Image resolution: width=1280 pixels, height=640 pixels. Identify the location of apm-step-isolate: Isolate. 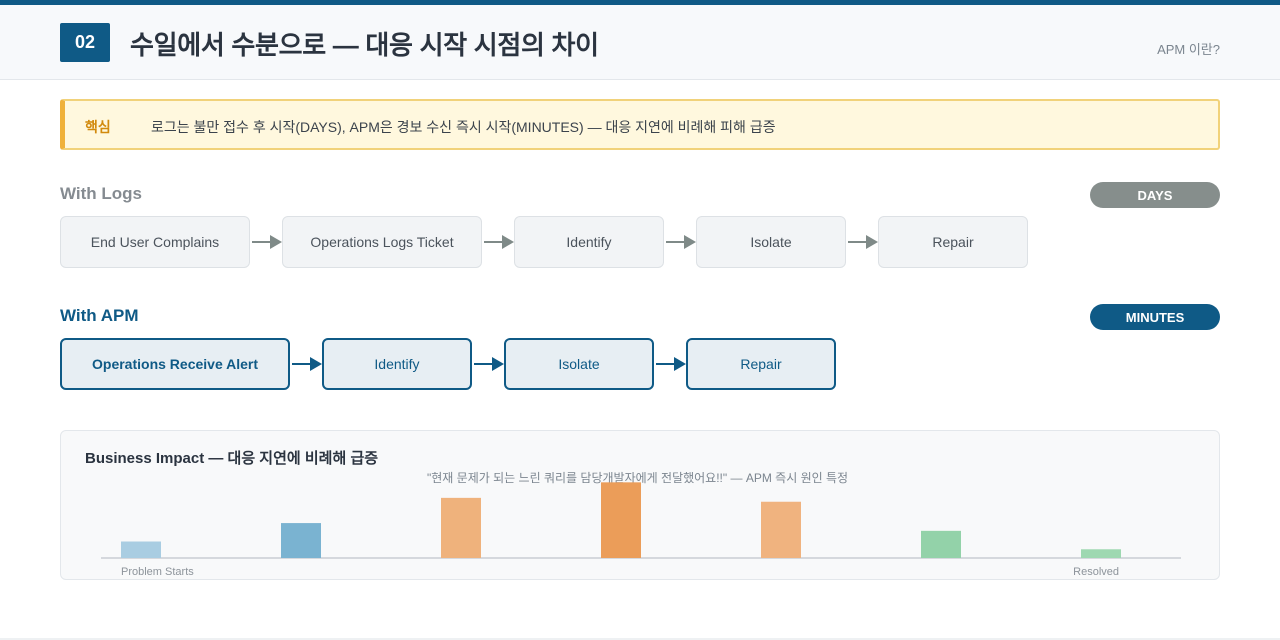
(579, 364).